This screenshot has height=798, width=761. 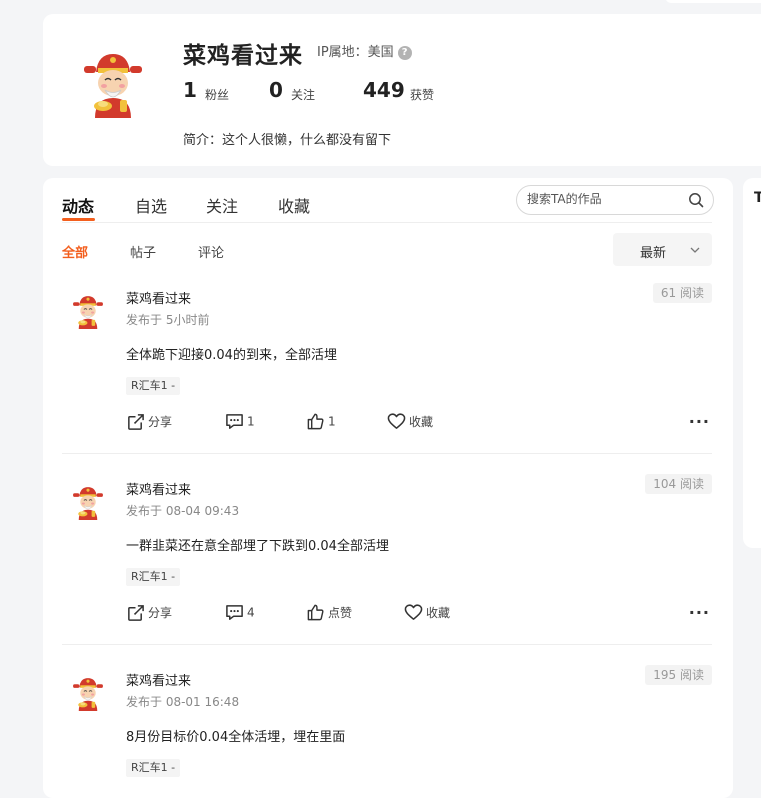 I want to click on sort-dropdown: 最新, so click(x=662, y=249).